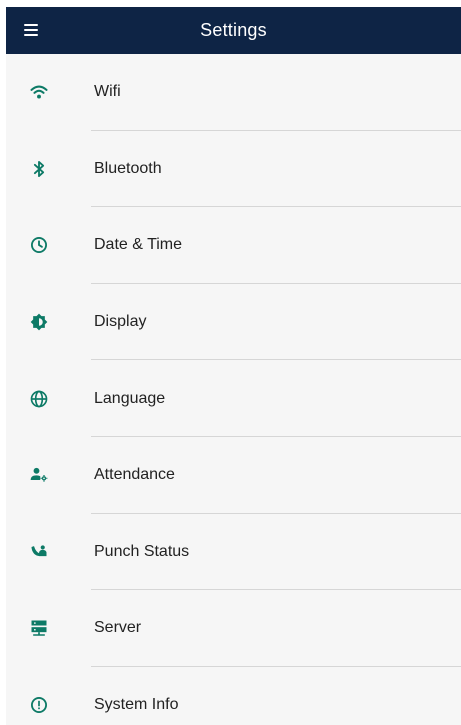  I want to click on clock-icon, so click(39, 245).